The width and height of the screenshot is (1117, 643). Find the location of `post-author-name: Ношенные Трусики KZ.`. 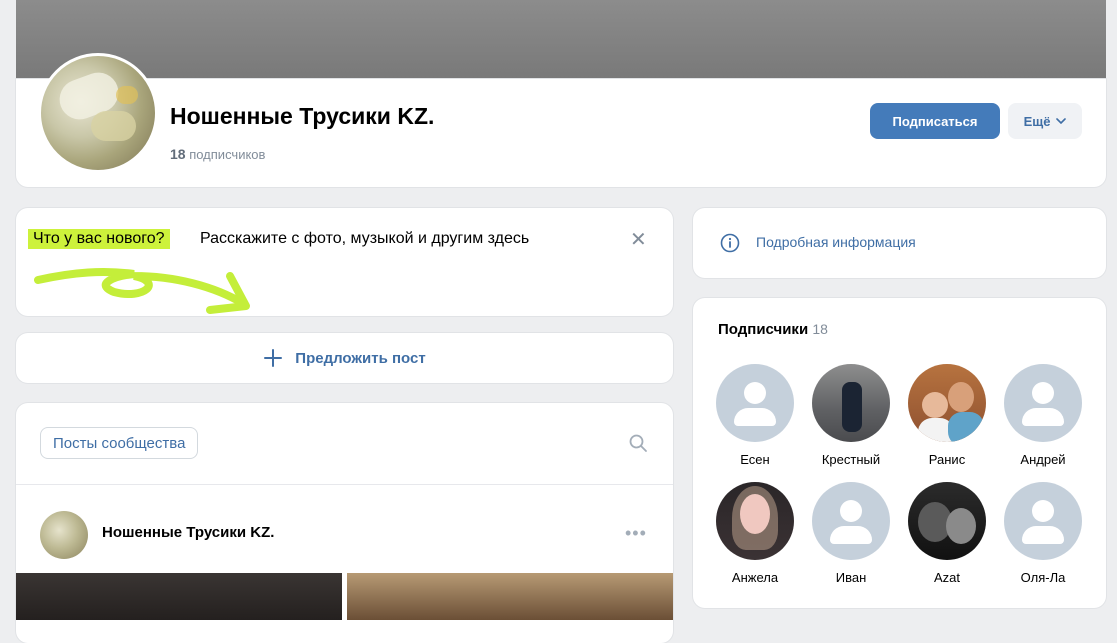

post-author-name: Ношенные Трусики KZ. is located at coordinates (188, 532).